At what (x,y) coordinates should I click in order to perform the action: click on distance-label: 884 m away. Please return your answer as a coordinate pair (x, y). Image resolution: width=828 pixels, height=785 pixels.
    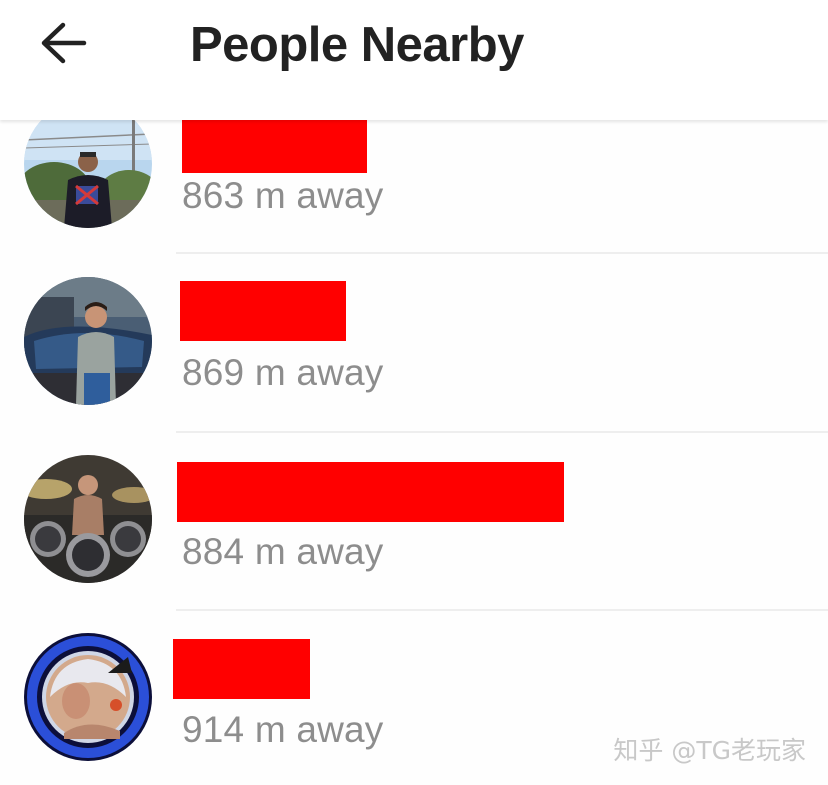
    Looking at the image, I should click on (283, 551).